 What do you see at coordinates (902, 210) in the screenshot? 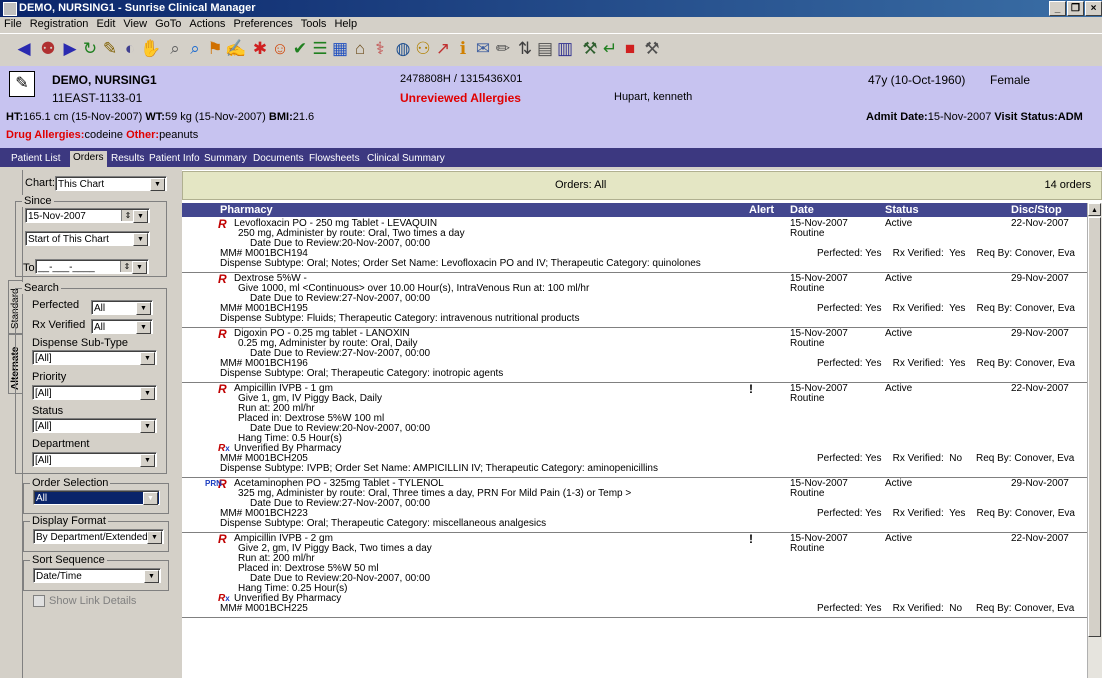
I see `col-status: Status` at bounding box center [902, 210].